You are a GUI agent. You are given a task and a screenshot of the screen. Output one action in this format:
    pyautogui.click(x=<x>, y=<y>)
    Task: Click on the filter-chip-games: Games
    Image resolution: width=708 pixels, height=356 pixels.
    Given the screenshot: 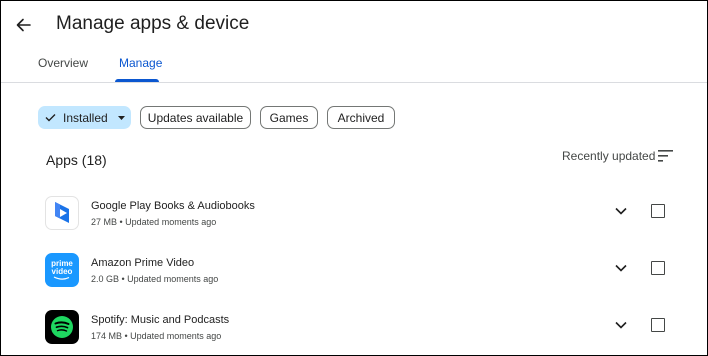 What is the action you would take?
    pyautogui.click(x=289, y=117)
    